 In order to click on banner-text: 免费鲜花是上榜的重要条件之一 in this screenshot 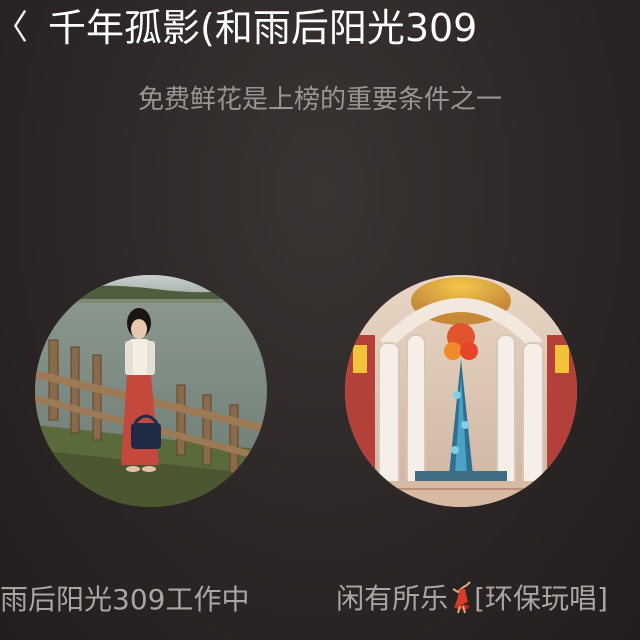, I will do `click(319, 100)`.